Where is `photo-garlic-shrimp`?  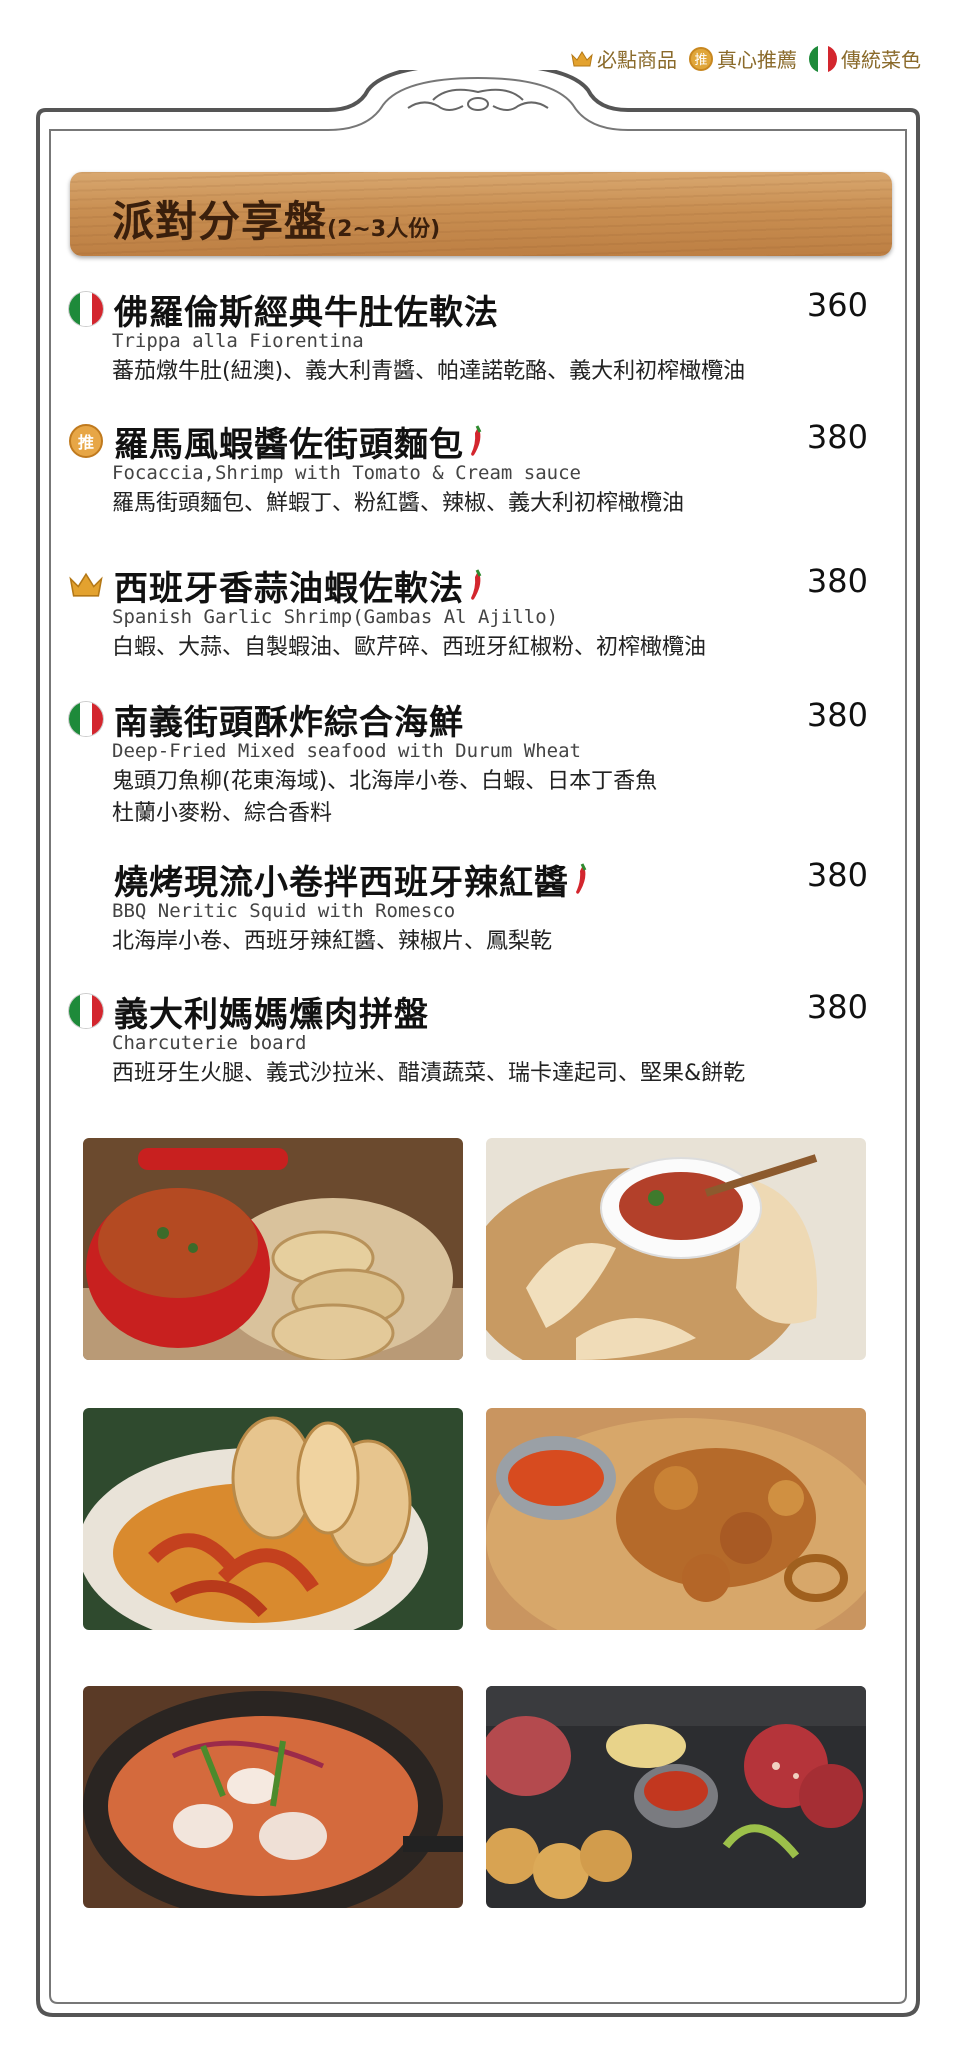
photo-garlic-shrimp is located at coordinates (273, 1519).